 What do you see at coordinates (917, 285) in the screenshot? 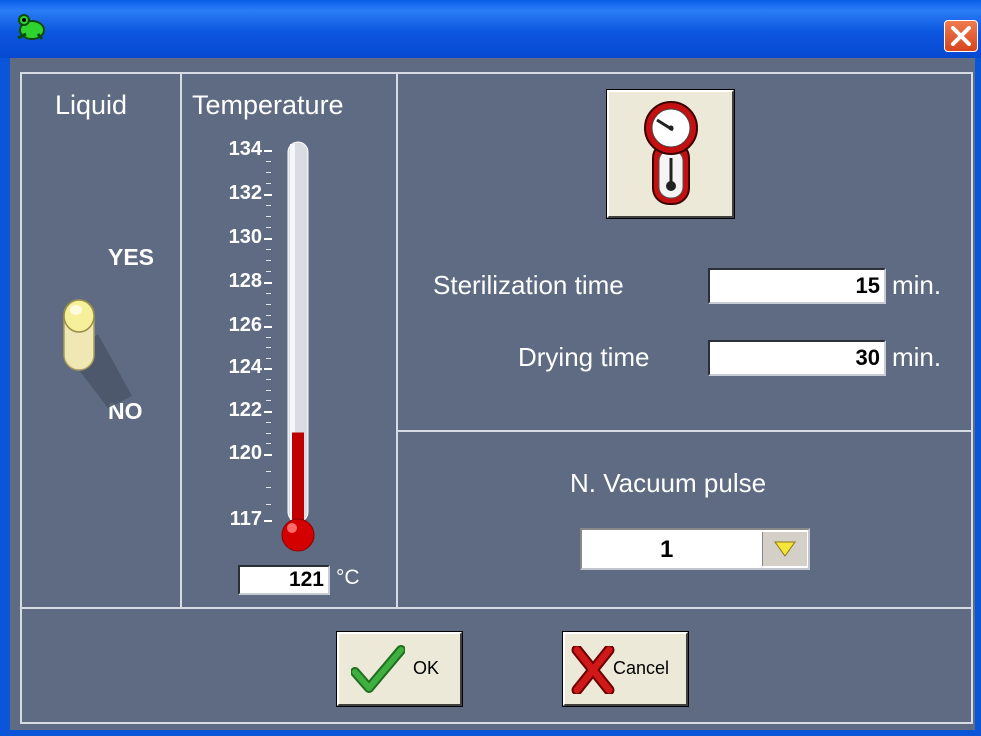
I see `sterilization-time-unit: min.` at bounding box center [917, 285].